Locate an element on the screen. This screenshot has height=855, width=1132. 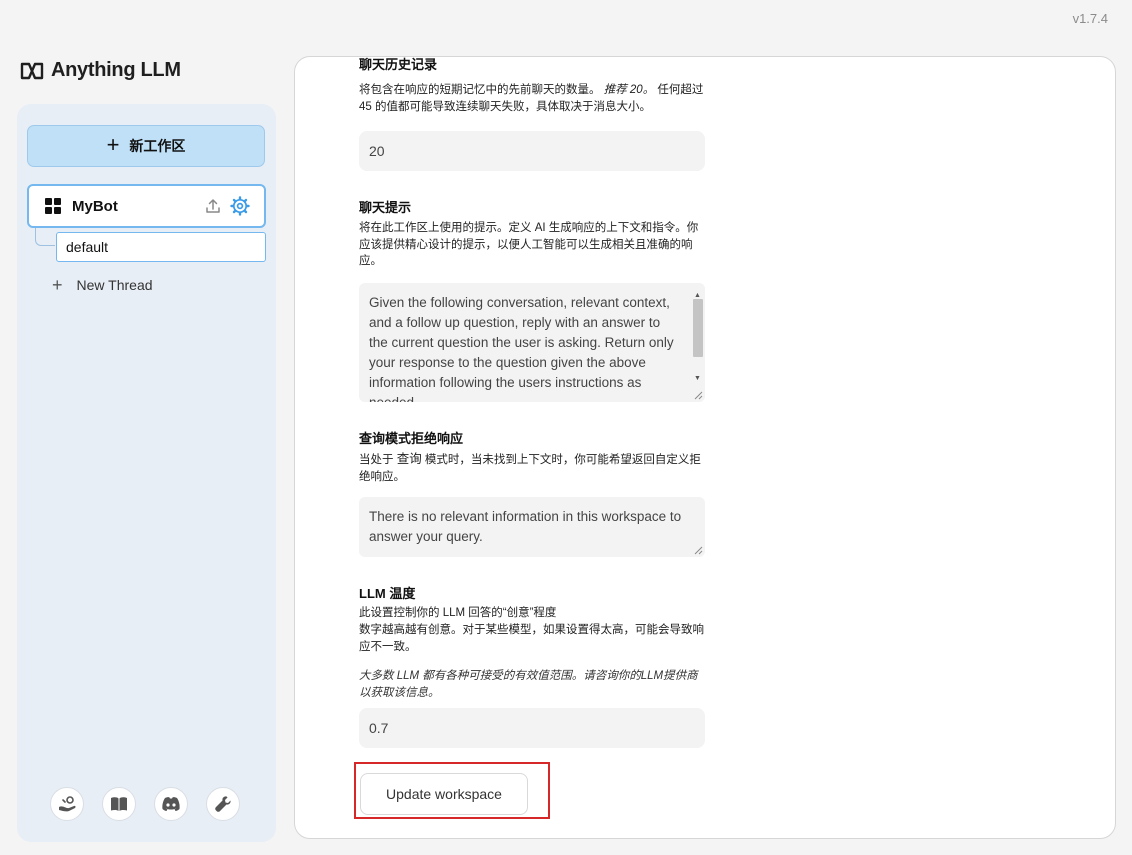
anything-llm-logo-icon is located at coordinates (32, 70).